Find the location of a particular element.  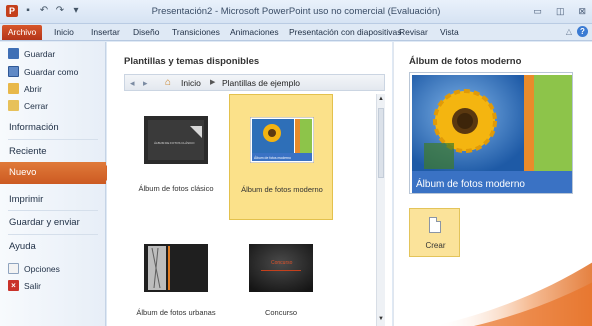

minimize-icon: ▭ is located at coordinates (537, 11).